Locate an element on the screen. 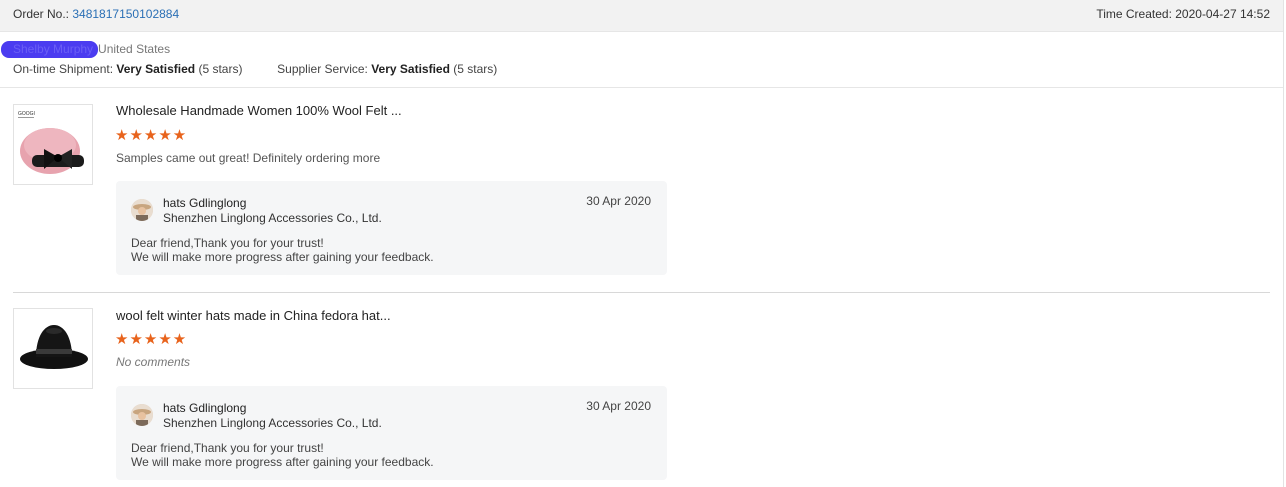 Image resolution: width=1286 pixels, height=487 pixels. product-thumbnail: GOOGI is located at coordinates (53, 144).